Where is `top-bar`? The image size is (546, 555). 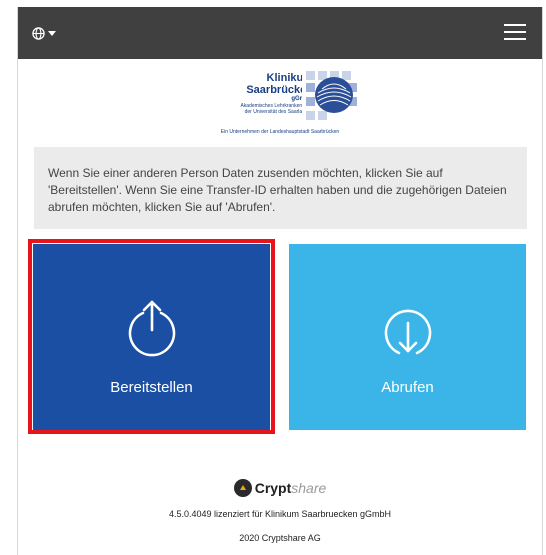 top-bar is located at coordinates (280, 33).